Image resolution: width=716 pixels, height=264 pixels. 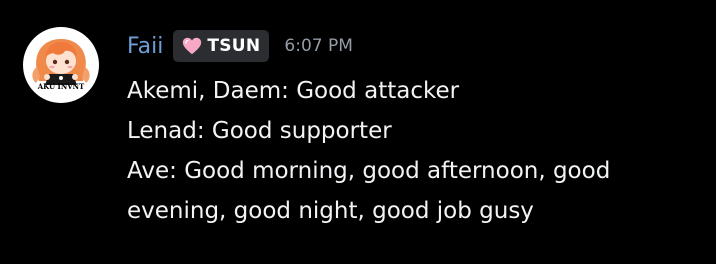 What do you see at coordinates (318, 46) in the screenshot?
I see `timestamp: 6:07 PM` at bounding box center [318, 46].